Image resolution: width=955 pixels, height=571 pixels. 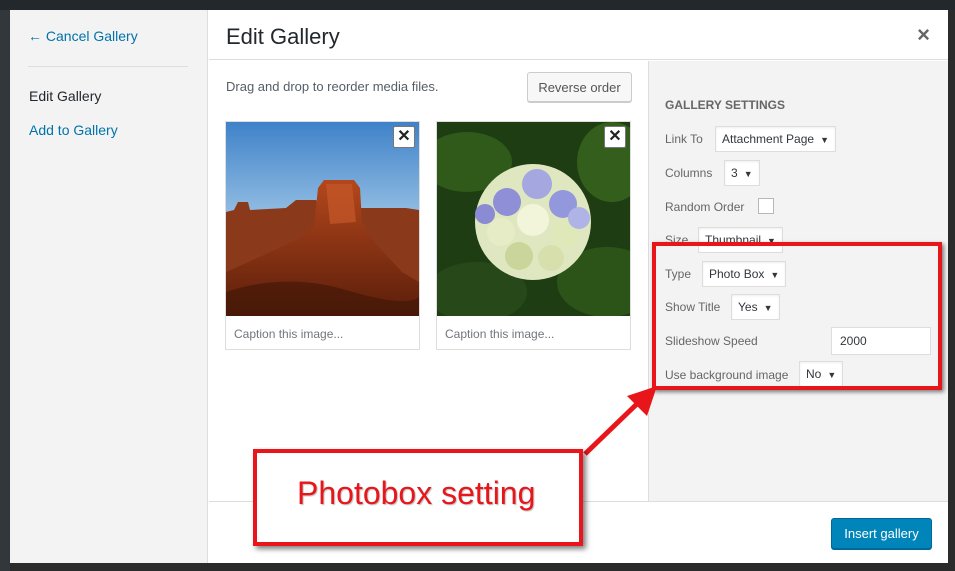 I want to click on link-to-label: Link To, so click(x=684, y=139).